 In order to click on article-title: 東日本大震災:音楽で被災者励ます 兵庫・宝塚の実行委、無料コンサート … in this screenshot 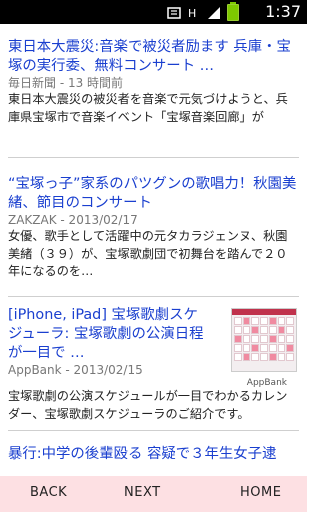, I will do `click(153, 57)`.